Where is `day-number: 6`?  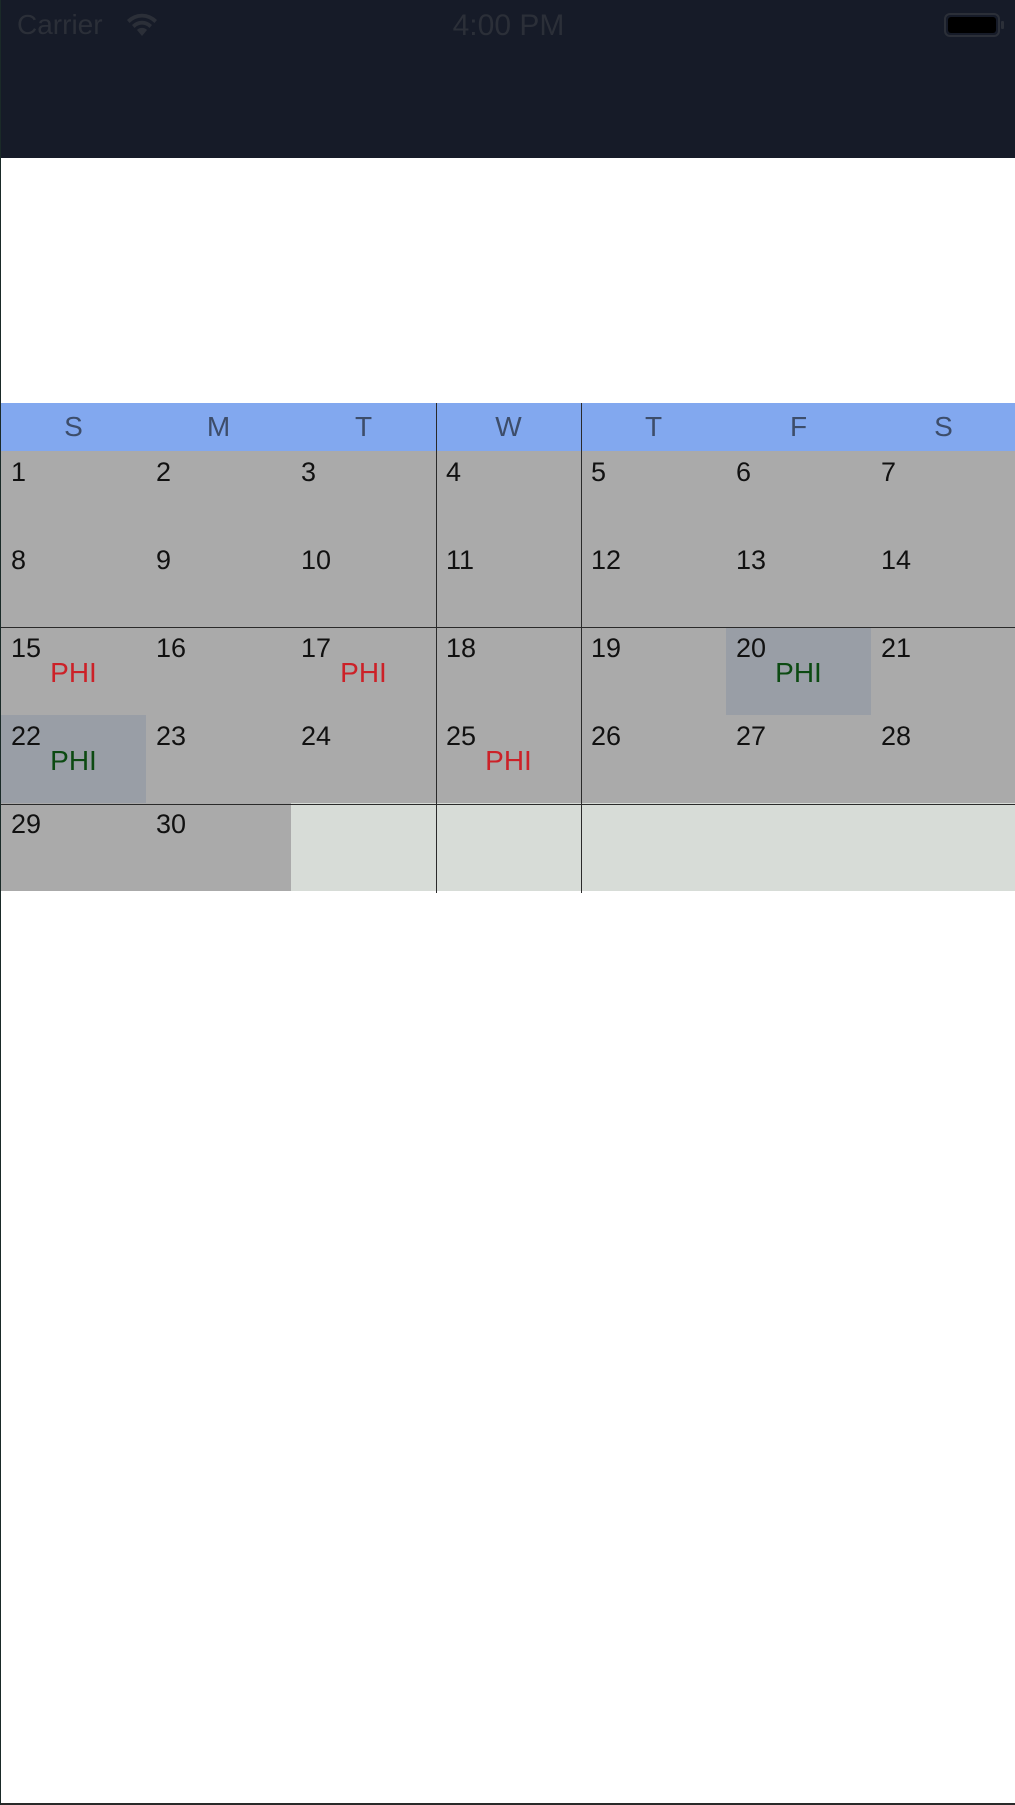
day-number: 6 is located at coordinates (744, 472).